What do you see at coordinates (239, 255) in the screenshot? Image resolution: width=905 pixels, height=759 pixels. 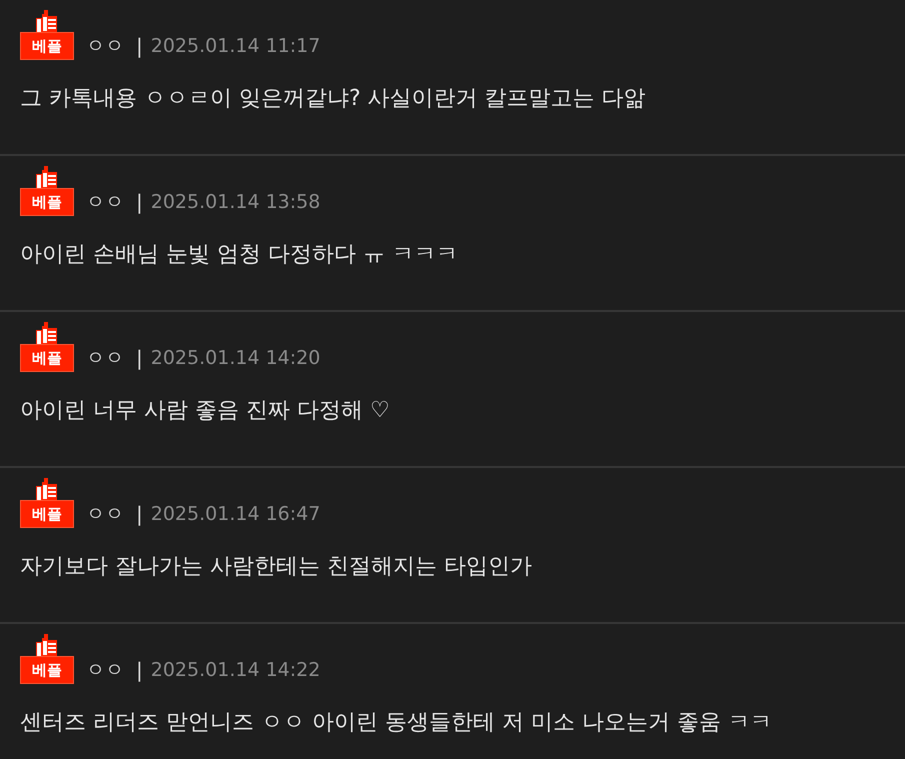 I see `comment-text: 아이린 손배님 눈빛 엄청 다정하다 ㅠ ㅋㅋㅋ` at bounding box center [239, 255].